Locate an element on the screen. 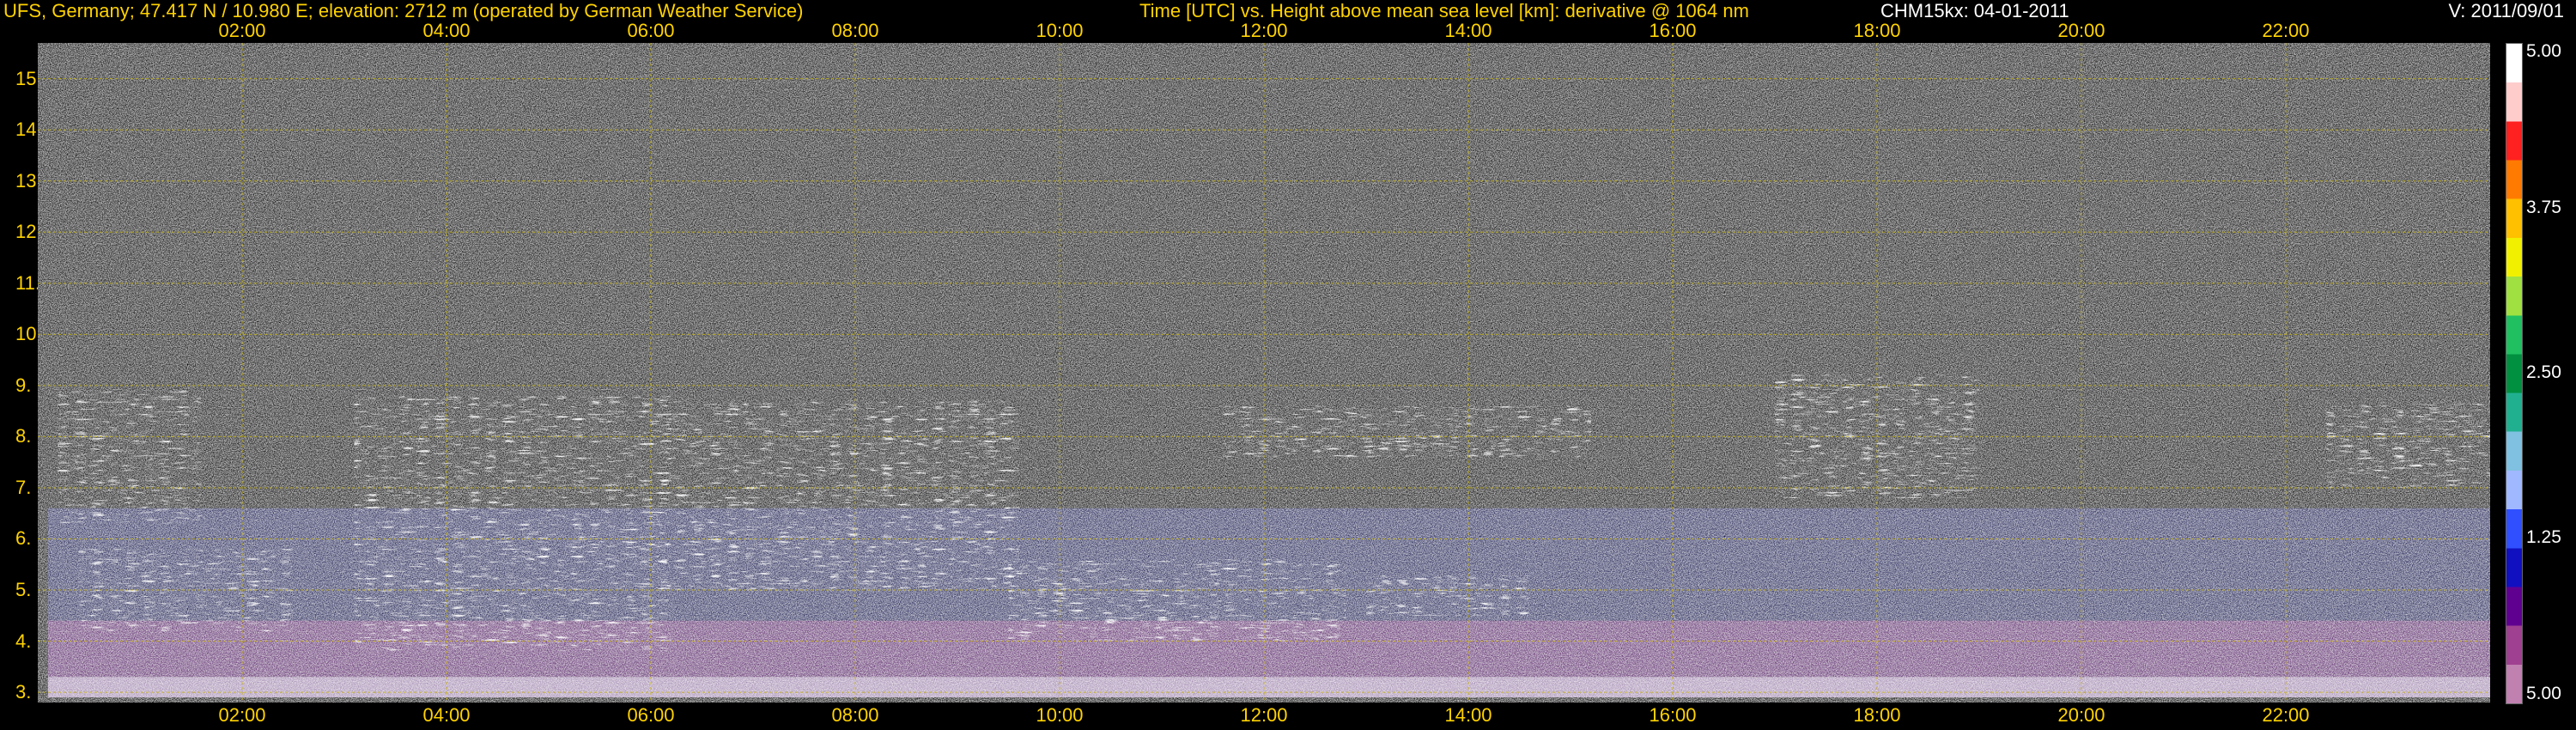 This screenshot has height=730, width=2576. colorbar-labels: 5.00 3.75 2.50 1.25 5.00 is located at coordinates (2551, 372).